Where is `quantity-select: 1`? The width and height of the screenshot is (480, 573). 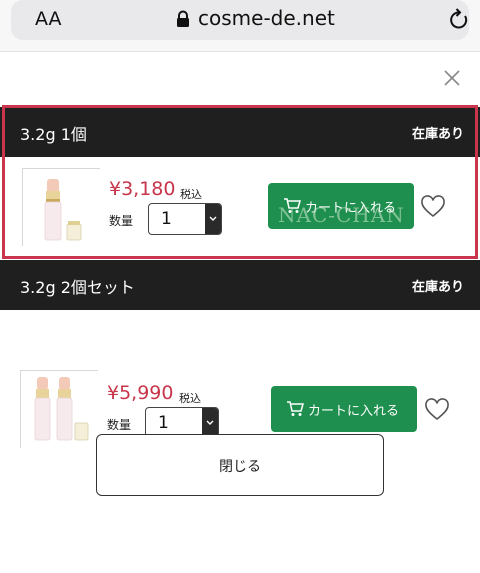
quantity-select: 1 is located at coordinates (185, 219).